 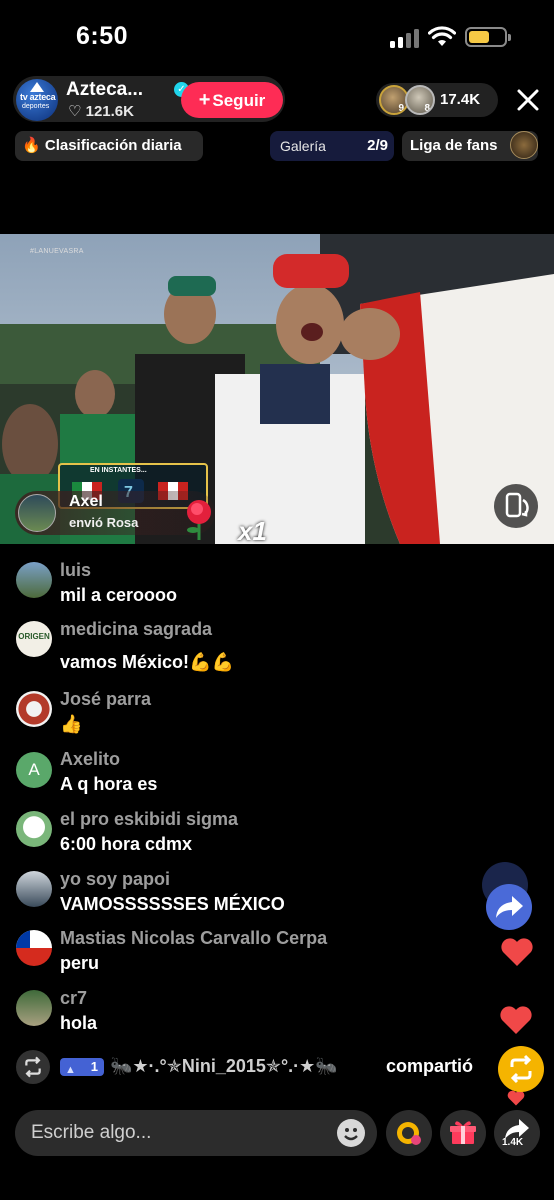 I want to click on rose-gift-icon, so click(x=199, y=520).